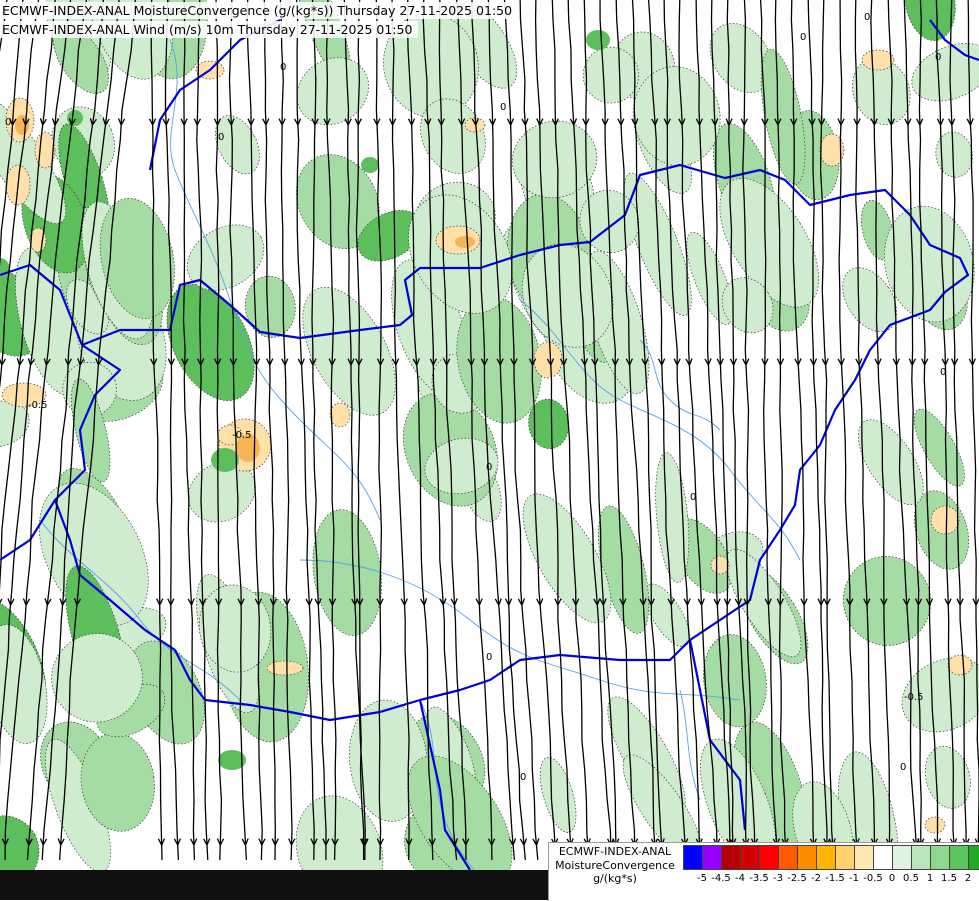  Describe the element at coordinates (778, 878) in the screenshot. I see `legend-tick-label: -3` at that location.